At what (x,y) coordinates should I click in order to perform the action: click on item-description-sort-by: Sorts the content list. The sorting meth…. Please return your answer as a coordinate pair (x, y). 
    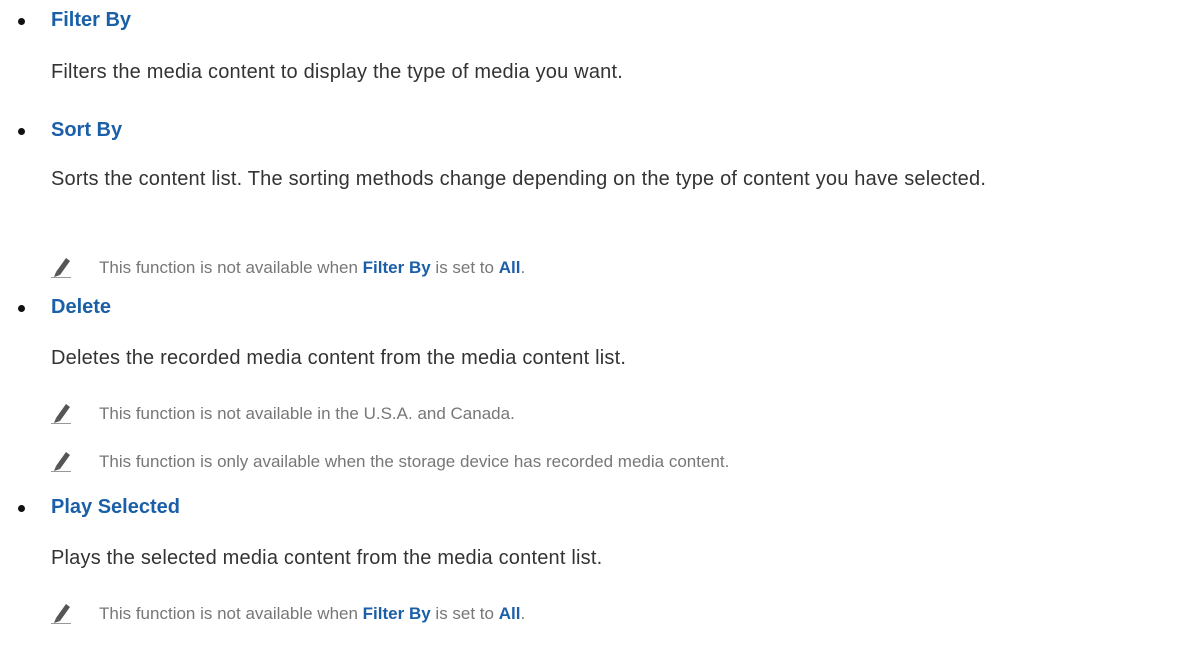
    Looking at the image, I should click on (519, 179).